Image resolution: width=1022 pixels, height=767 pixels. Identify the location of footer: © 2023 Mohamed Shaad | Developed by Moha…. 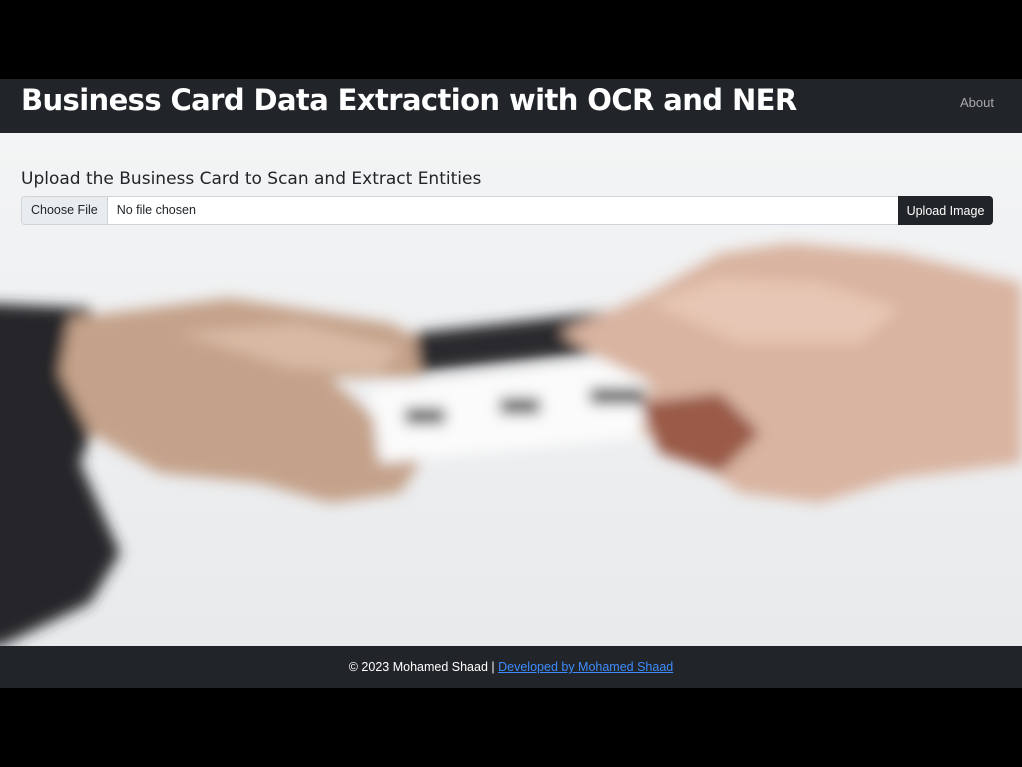
(511, 667).